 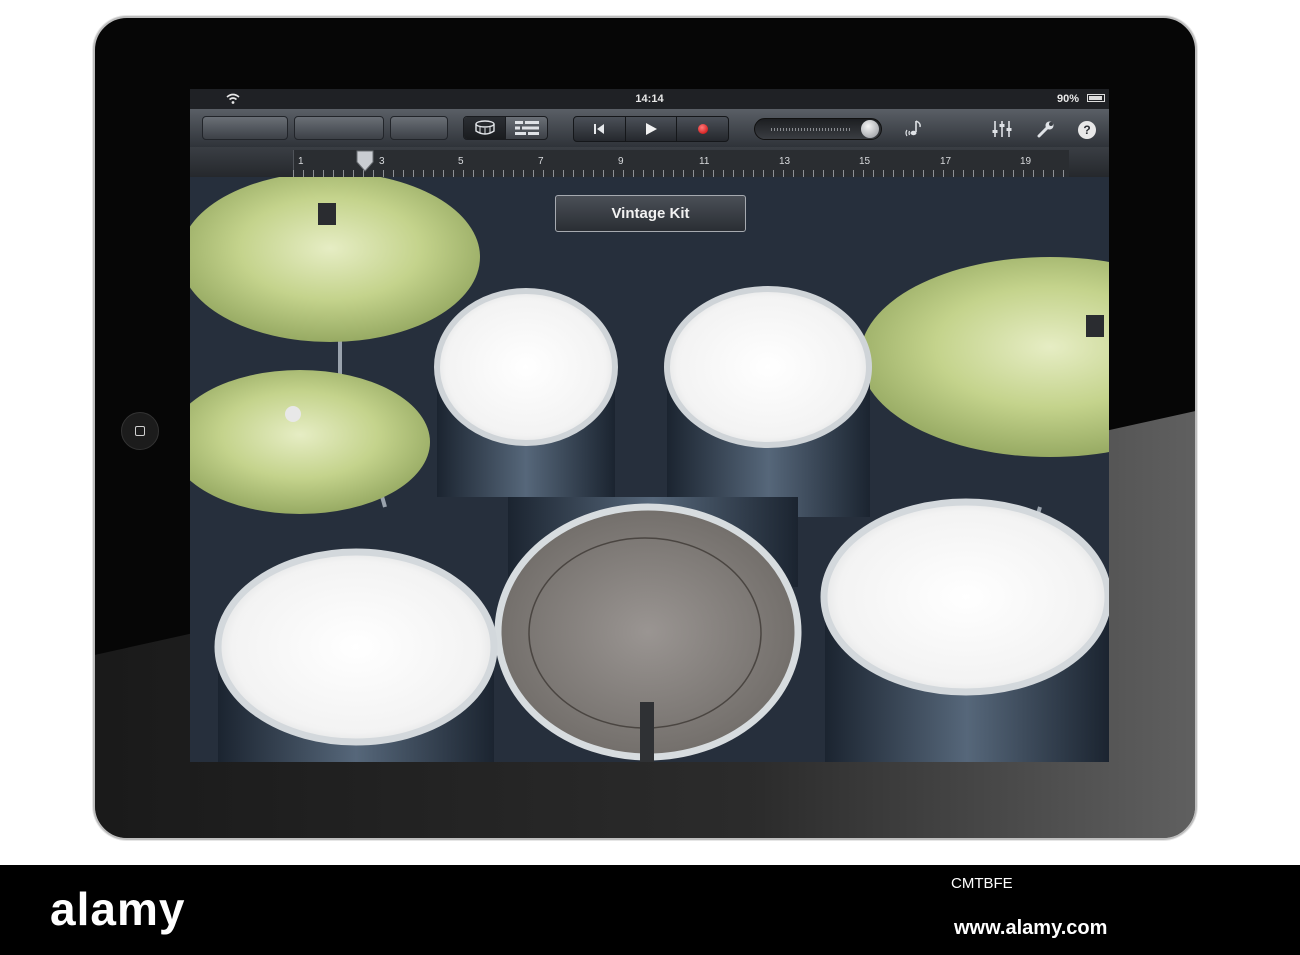 What do you see at coordinates (650, 213) in the screenshot?
I see `kit-name-button: Vintage Kit` at bounding box center [650, 213].